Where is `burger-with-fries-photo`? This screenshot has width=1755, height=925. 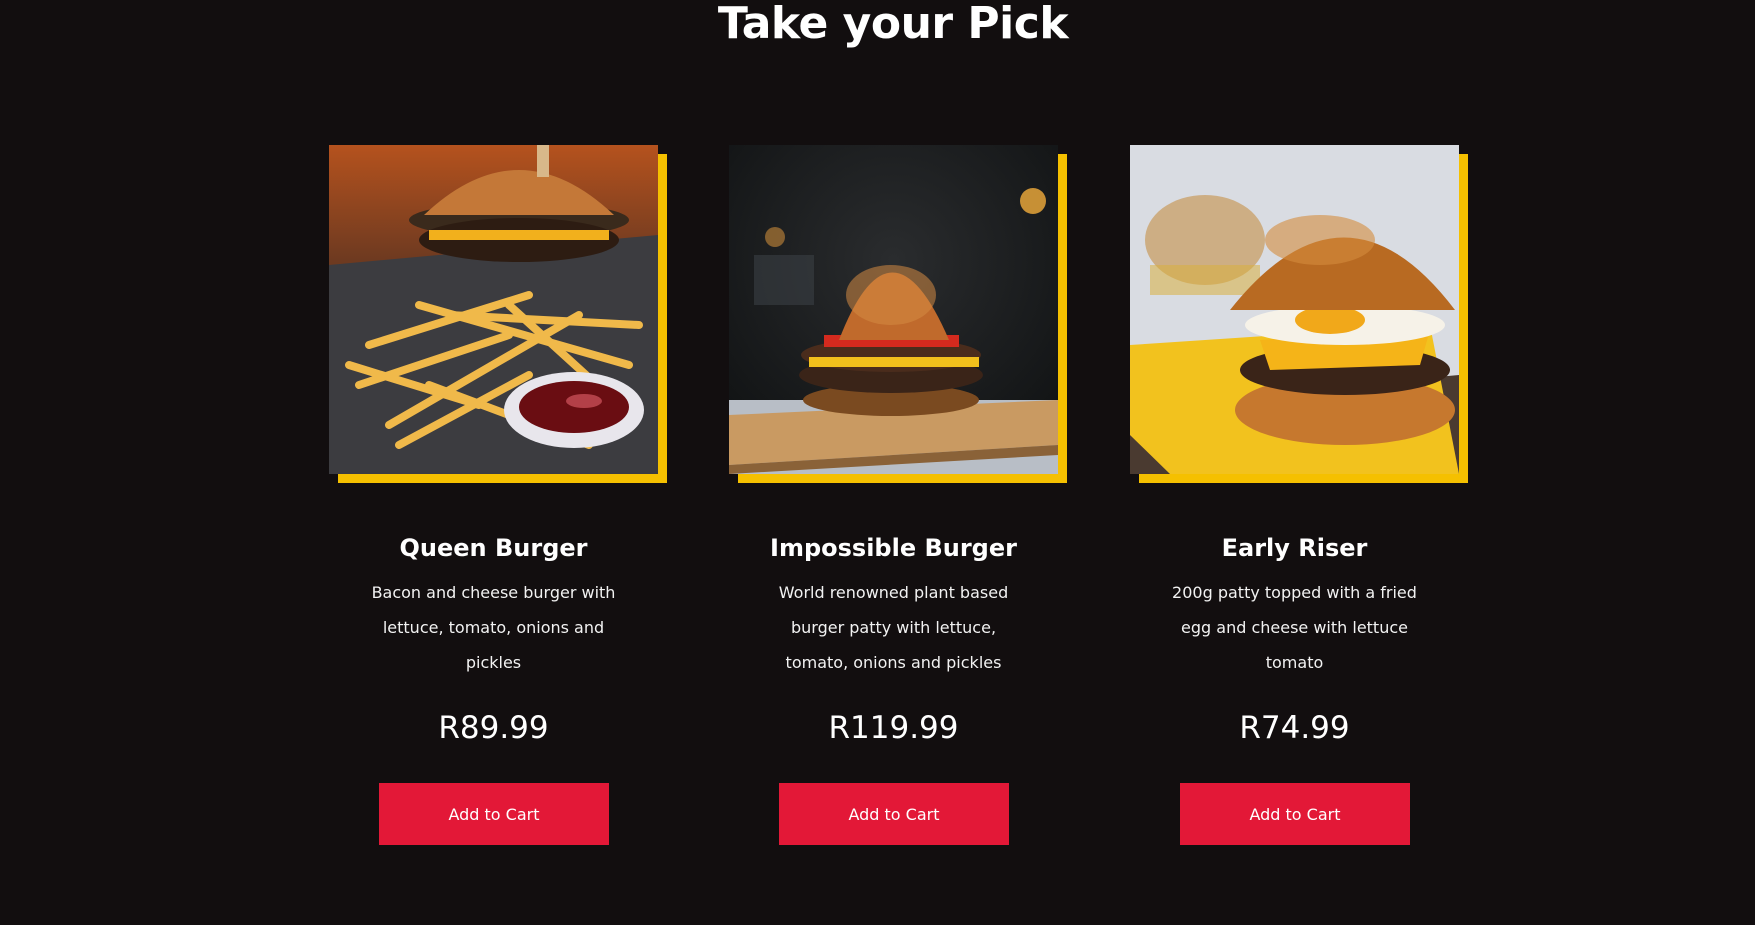
burger-with-fries-photo is located at coordinates (493, 309).